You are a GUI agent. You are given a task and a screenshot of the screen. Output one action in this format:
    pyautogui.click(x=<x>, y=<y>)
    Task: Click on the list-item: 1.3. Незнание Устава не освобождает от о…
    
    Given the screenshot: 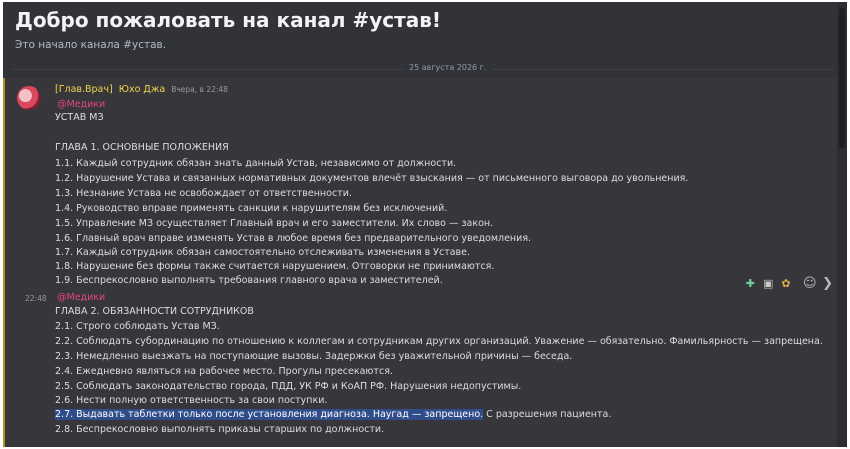 What is the action you would take?
    pyautogui.click(x=203, y=193)
    